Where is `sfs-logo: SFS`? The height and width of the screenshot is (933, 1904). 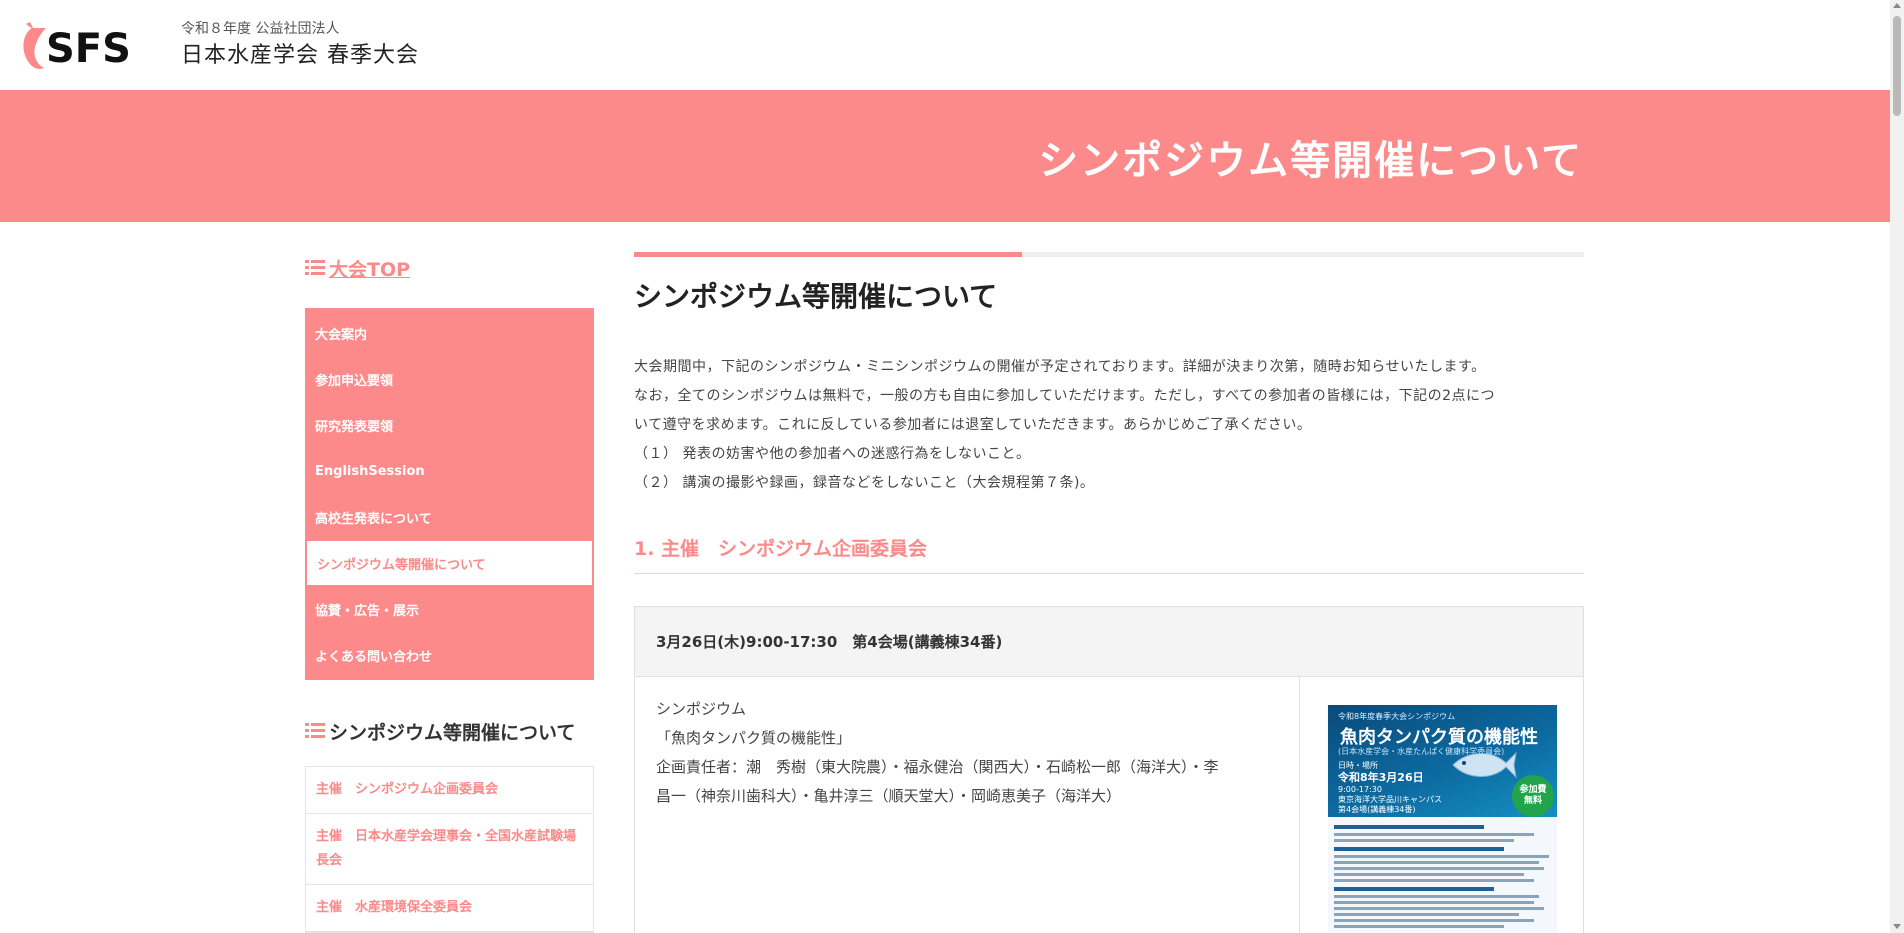
sfs-logo: SFS is located at coordinates (88, 46).